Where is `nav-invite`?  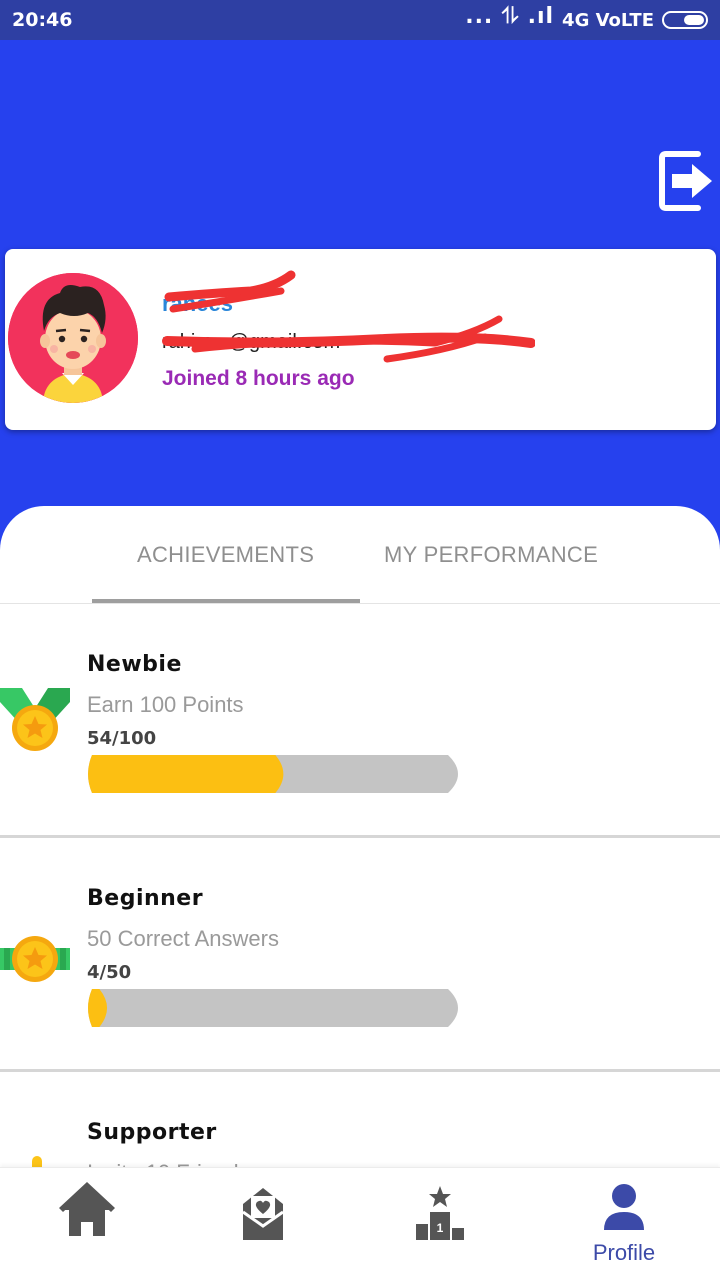 nav-invite is located at coordinates (263, 1227).